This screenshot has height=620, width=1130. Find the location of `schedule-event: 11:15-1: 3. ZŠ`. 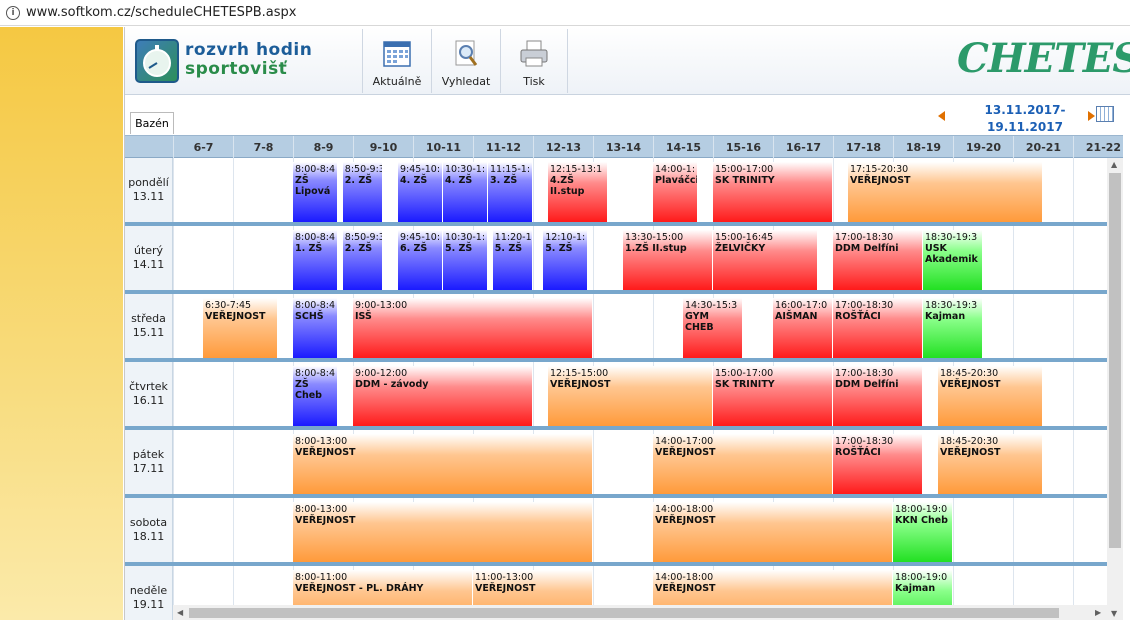

schedule-event: 11:15-1: 3. ZŠ is located at coordinates (510, 192).